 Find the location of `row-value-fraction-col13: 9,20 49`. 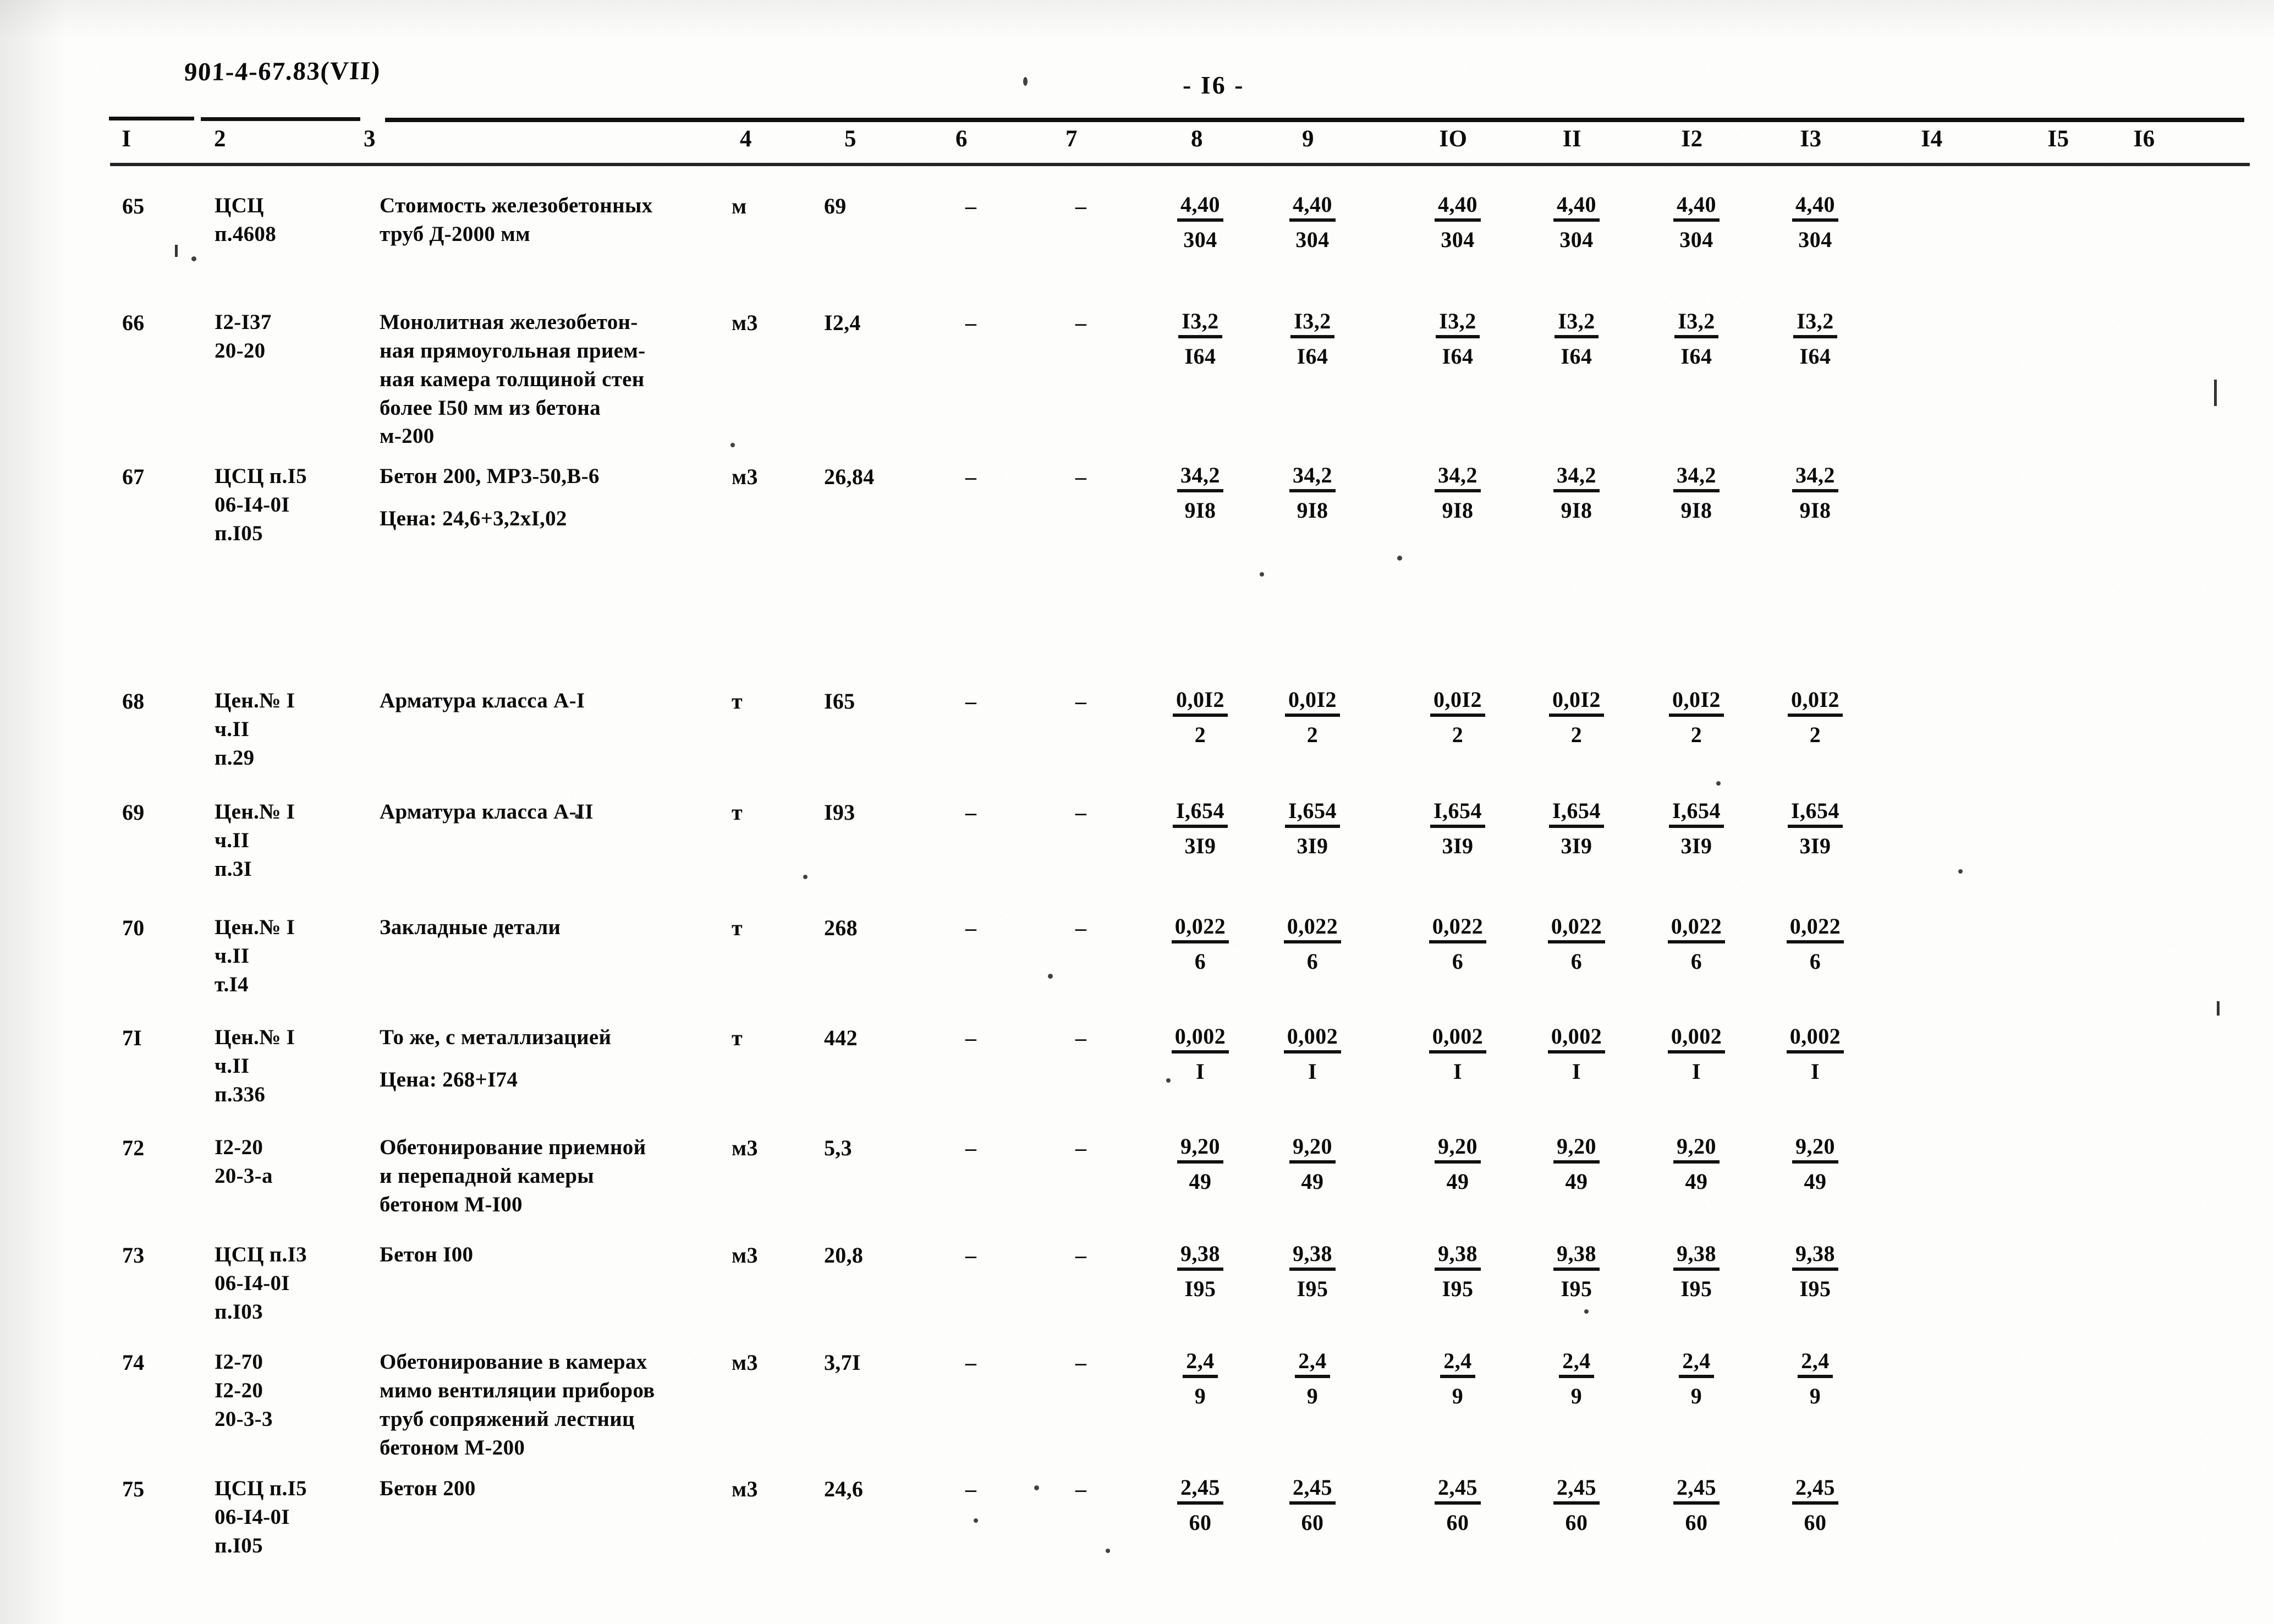

row-value-fraction-col13: 9,20 49 is located at coordinates (1815, 1163).